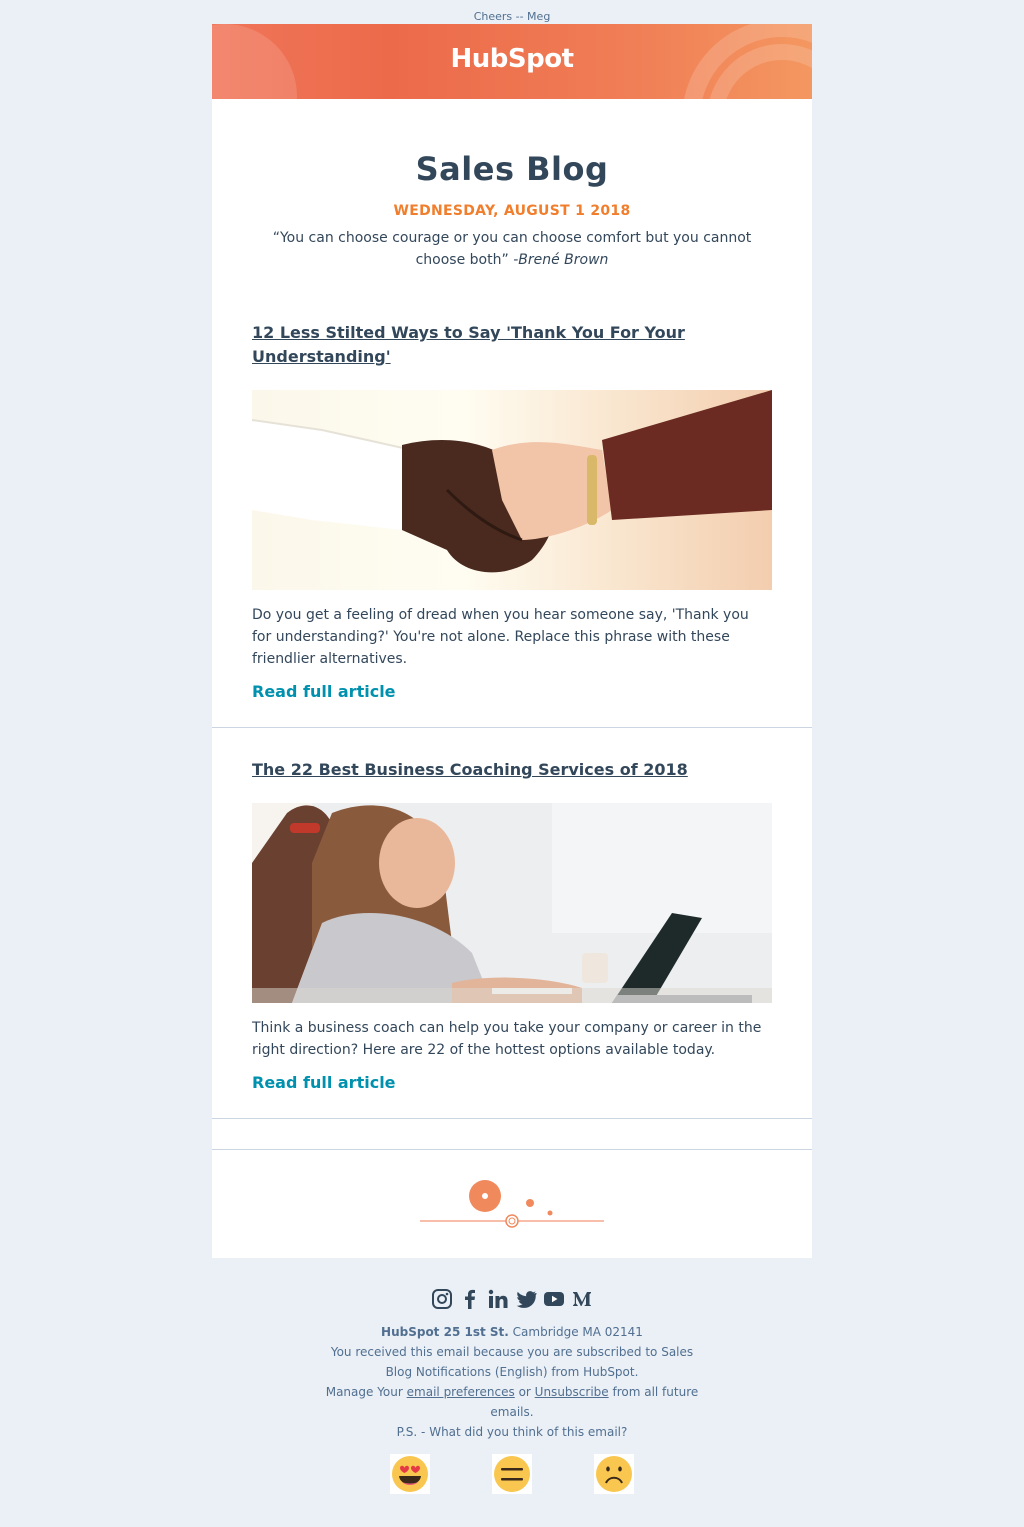 This screenshot has height=1527, width=1024. Describe the element at coordinates (561, 260) in the screenshot. I see `quote-author: -Brené Brown` at that location.